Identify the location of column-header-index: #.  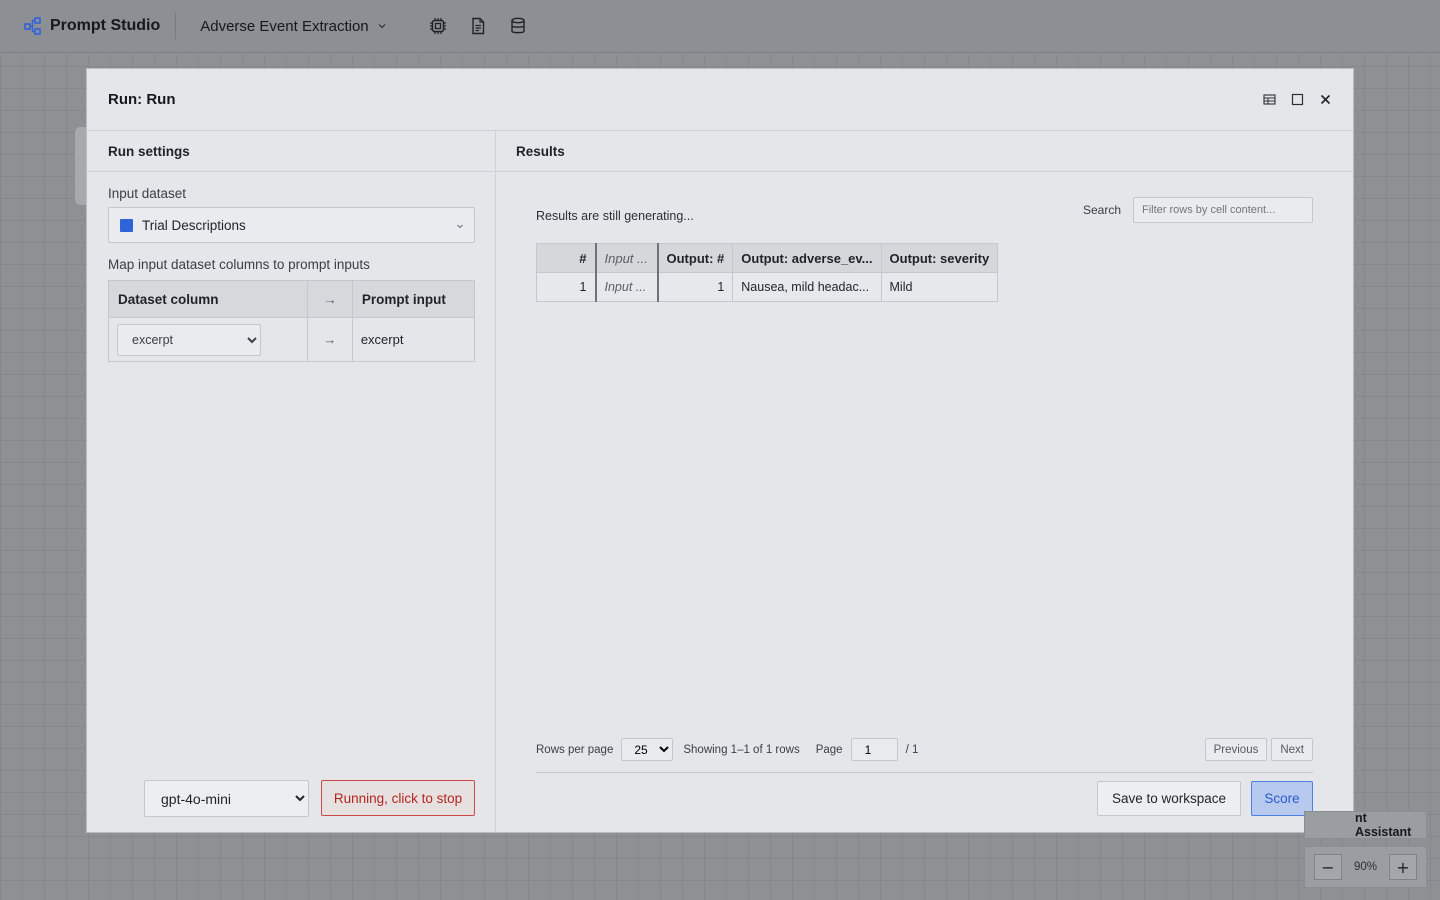
(566, 258).